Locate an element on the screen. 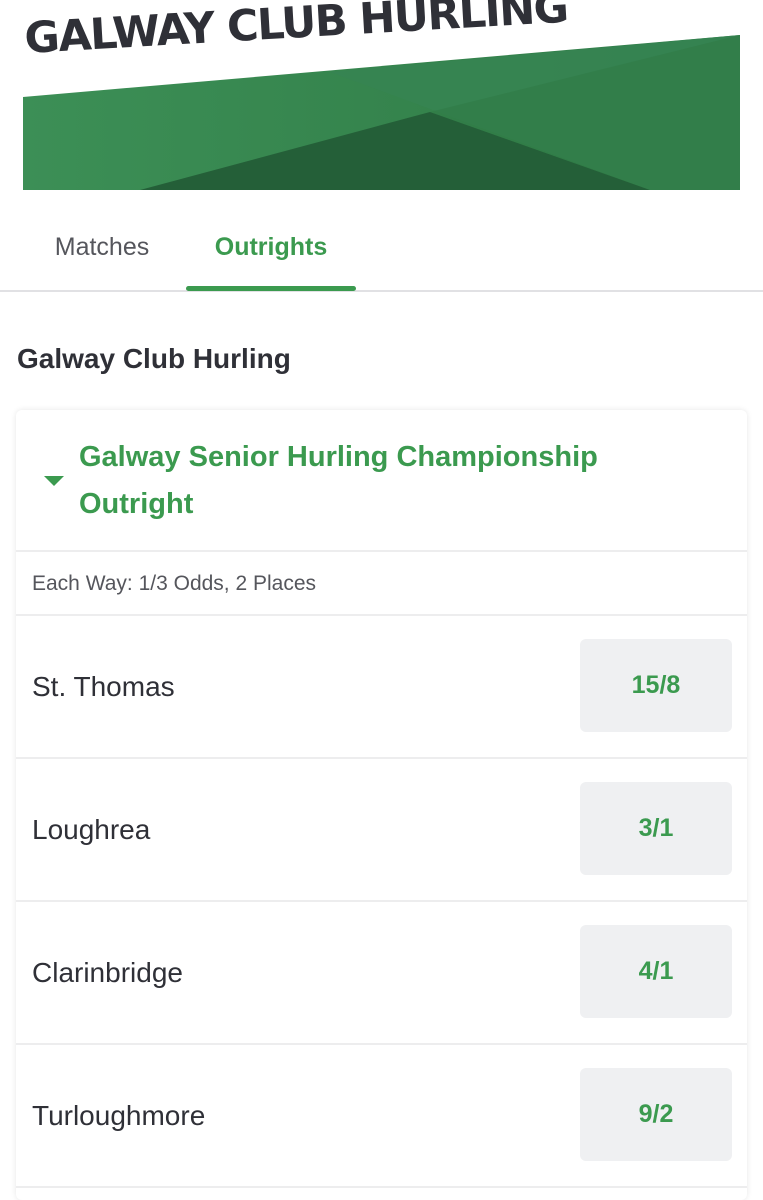 This screenshot has height=1200, width=763. selection-name: St. Thomas is located at coordinates (103, 686).